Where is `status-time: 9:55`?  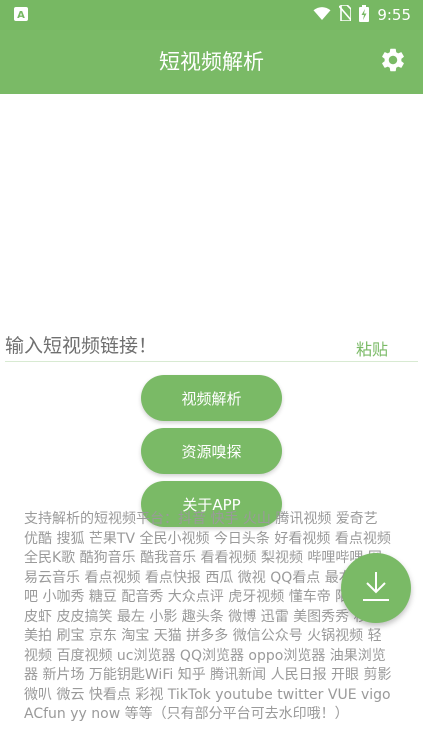
status-time: 9:55 is located at coordinates (394, 15).